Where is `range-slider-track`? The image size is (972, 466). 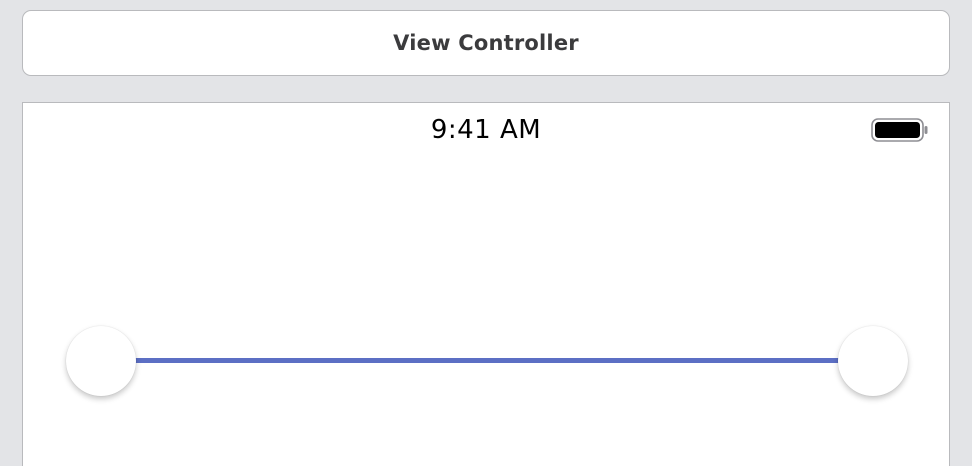
range-slider-track is located at coordinates (487, 360).